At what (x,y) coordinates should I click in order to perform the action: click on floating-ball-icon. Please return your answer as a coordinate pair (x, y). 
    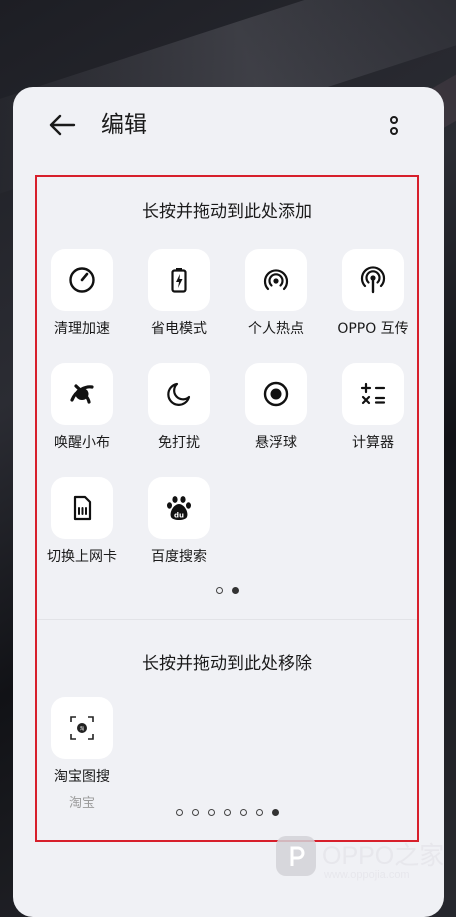
    Looking at the image, I should click on (276, 394).